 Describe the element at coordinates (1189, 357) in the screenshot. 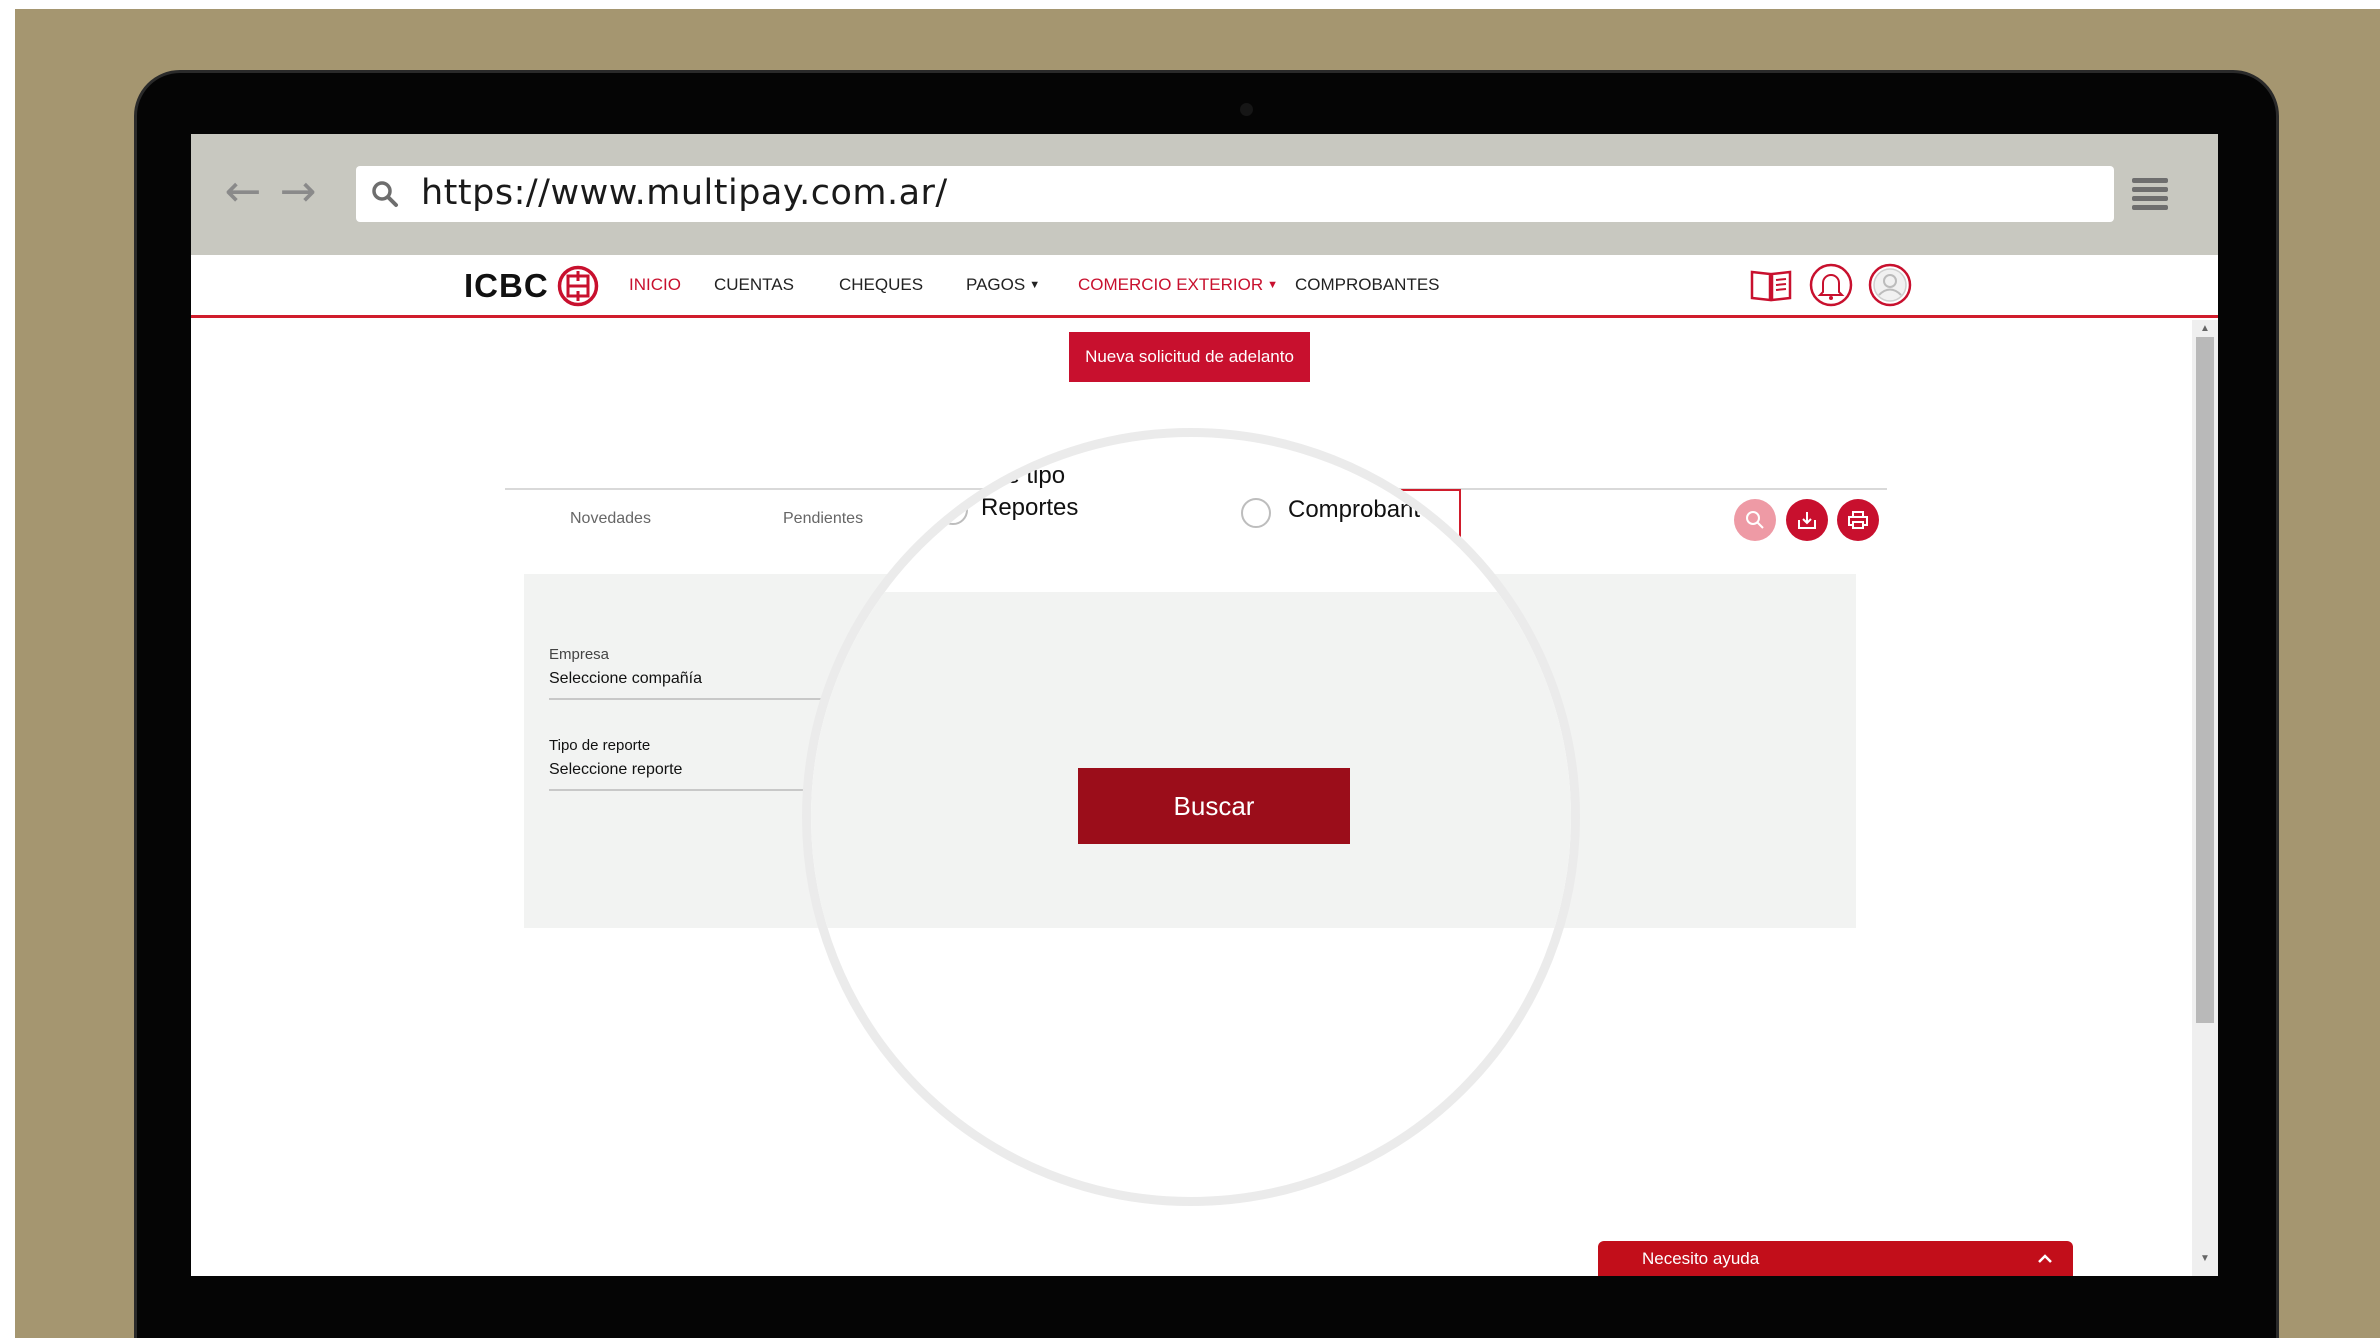

I see `nueva-solicitud-button: Nueva solicitud de adelanto` at that location.